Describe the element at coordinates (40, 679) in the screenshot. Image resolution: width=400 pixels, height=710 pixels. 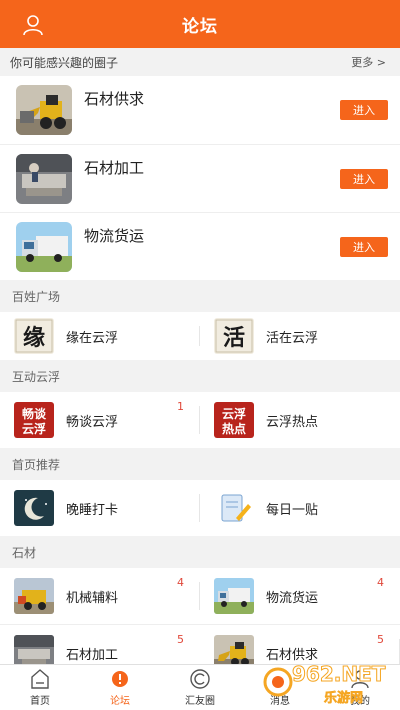
I see `home-icon` at that location.